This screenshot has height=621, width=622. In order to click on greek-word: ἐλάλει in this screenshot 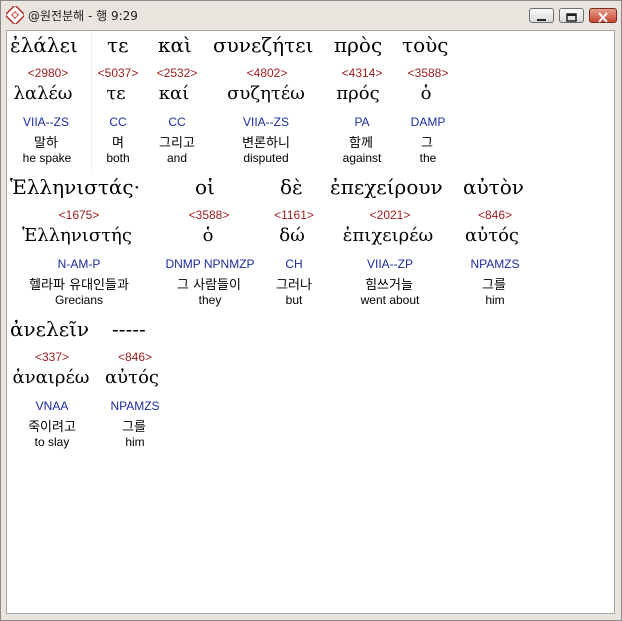, I will do `click(44, 45)`.